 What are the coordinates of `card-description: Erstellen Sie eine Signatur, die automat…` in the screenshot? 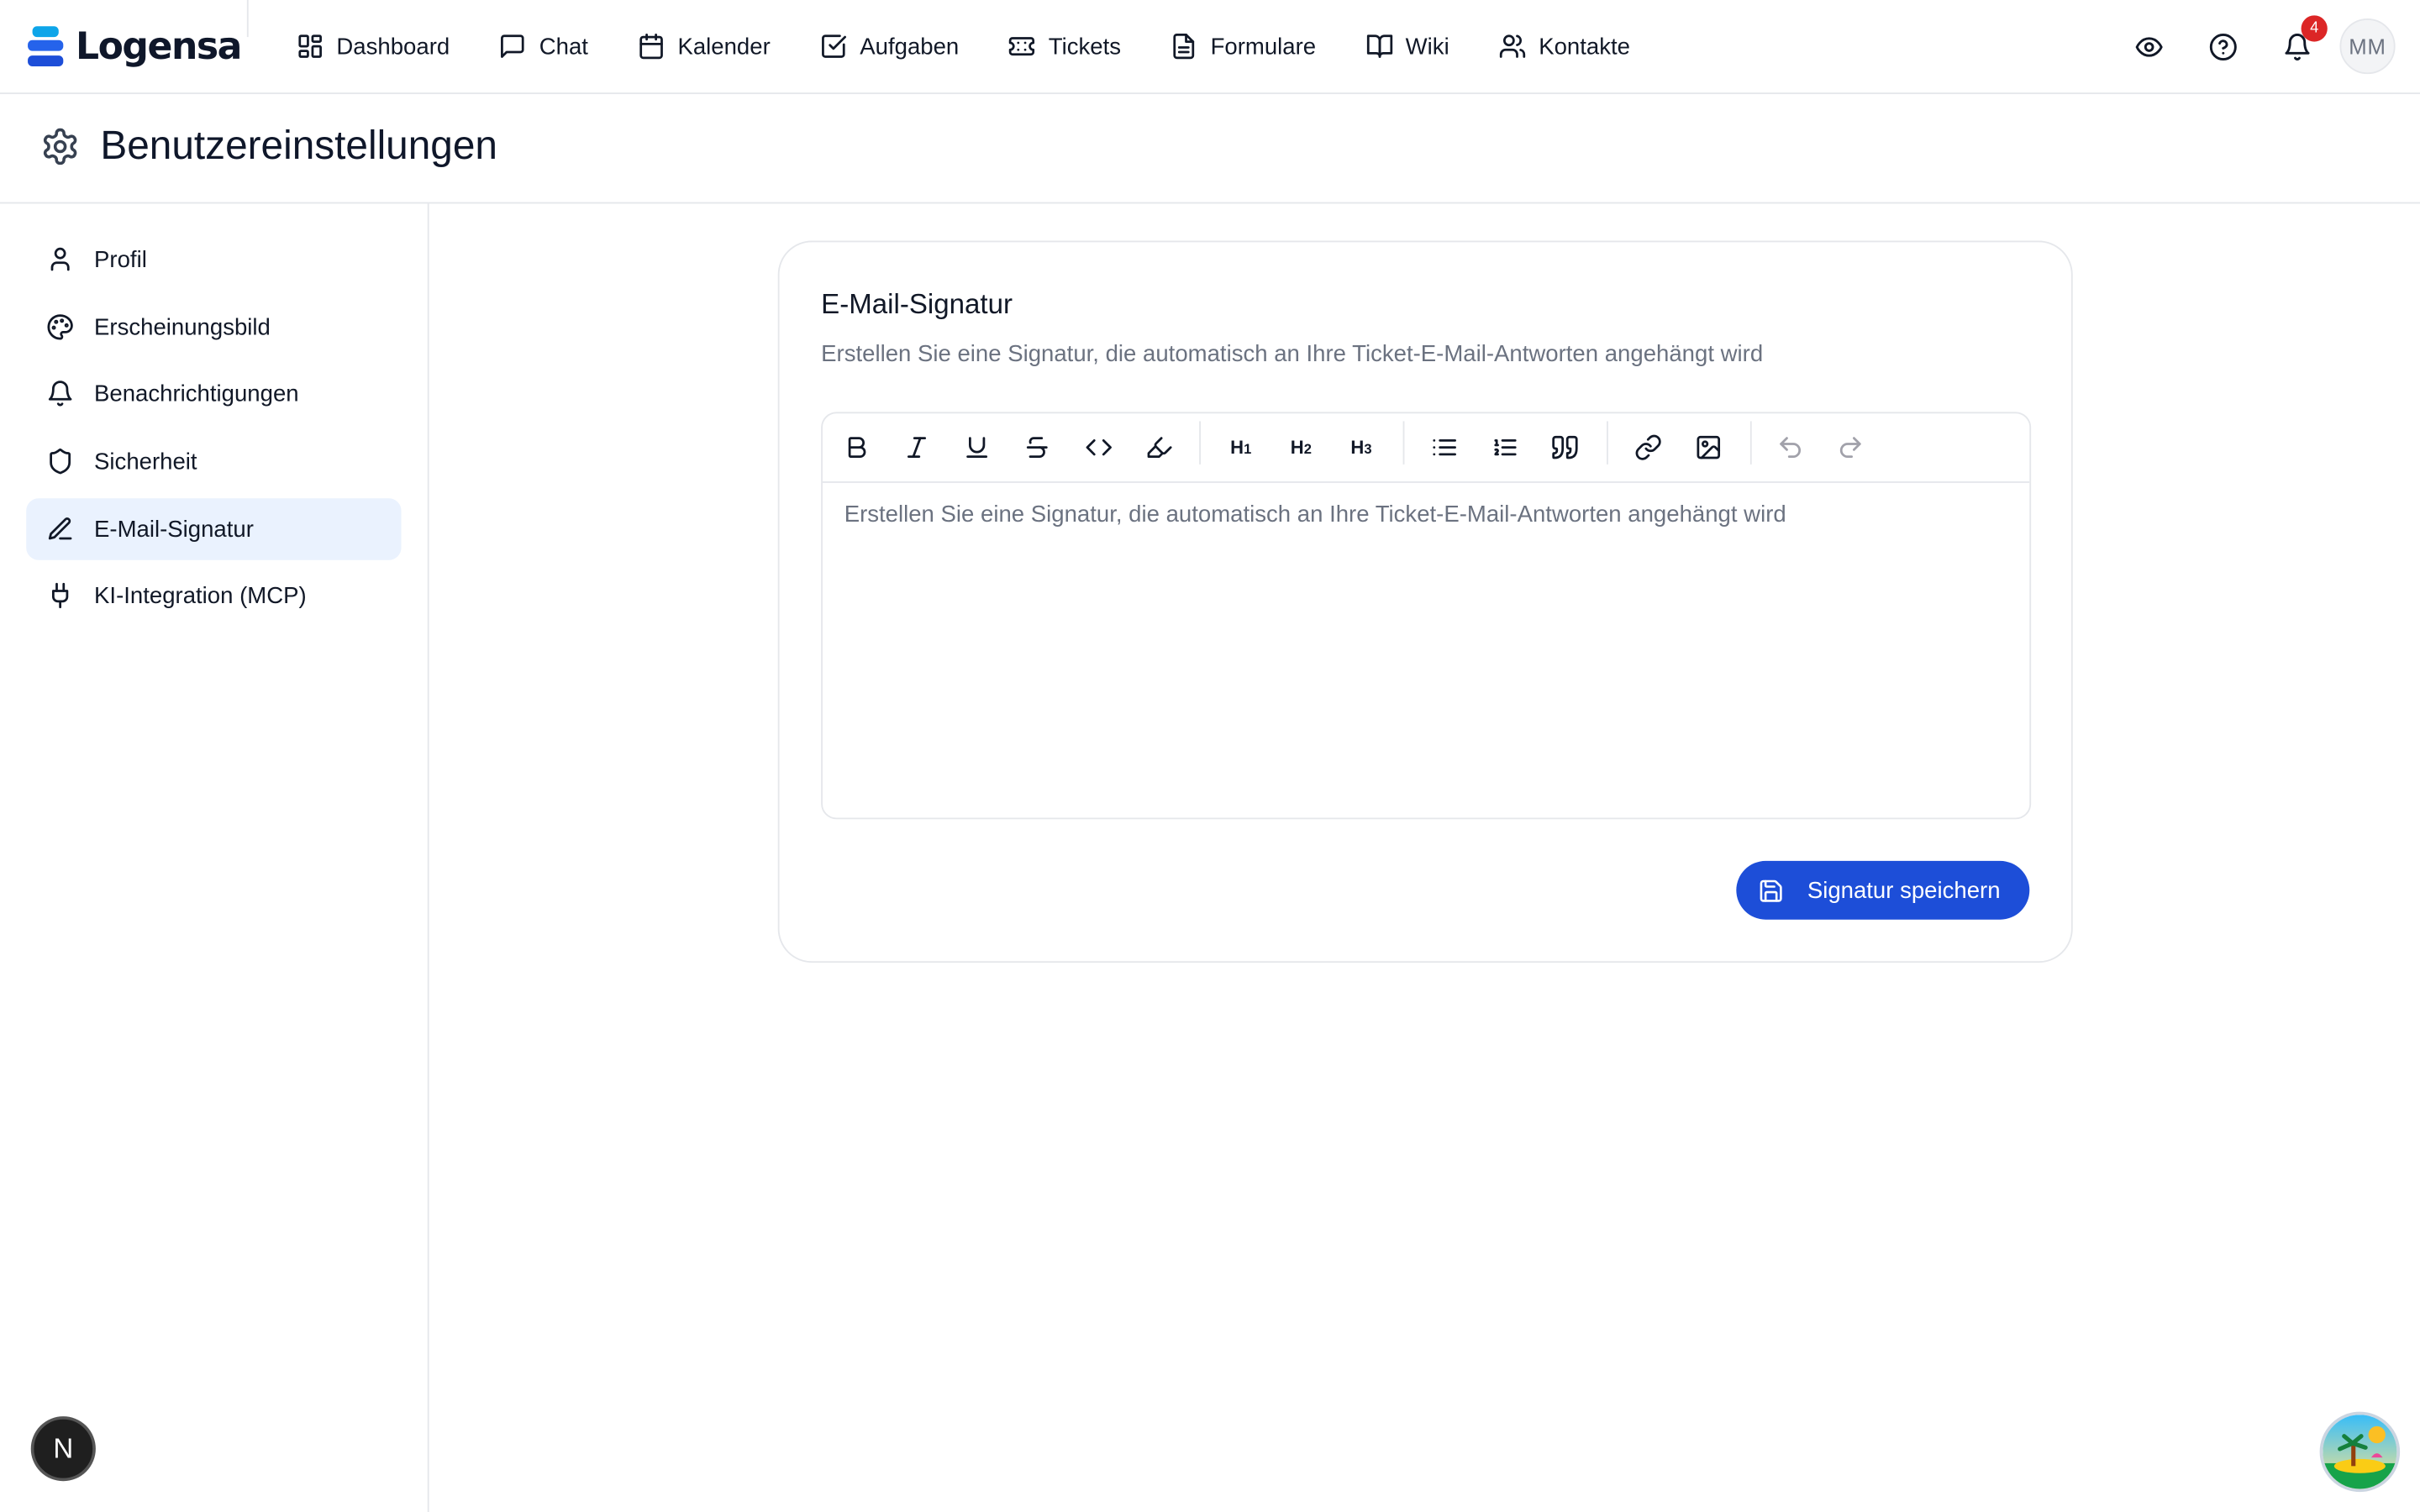 It's located at (1292, 354).